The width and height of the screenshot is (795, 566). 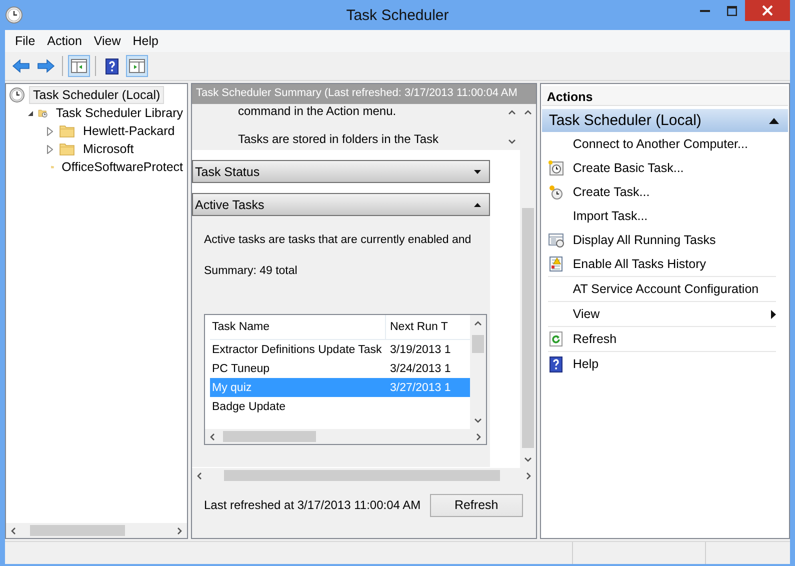 What do you see at coordinates (46, 66) in the screenshot?
I see `right-arrow-icon` at bounding box center [46, 66].